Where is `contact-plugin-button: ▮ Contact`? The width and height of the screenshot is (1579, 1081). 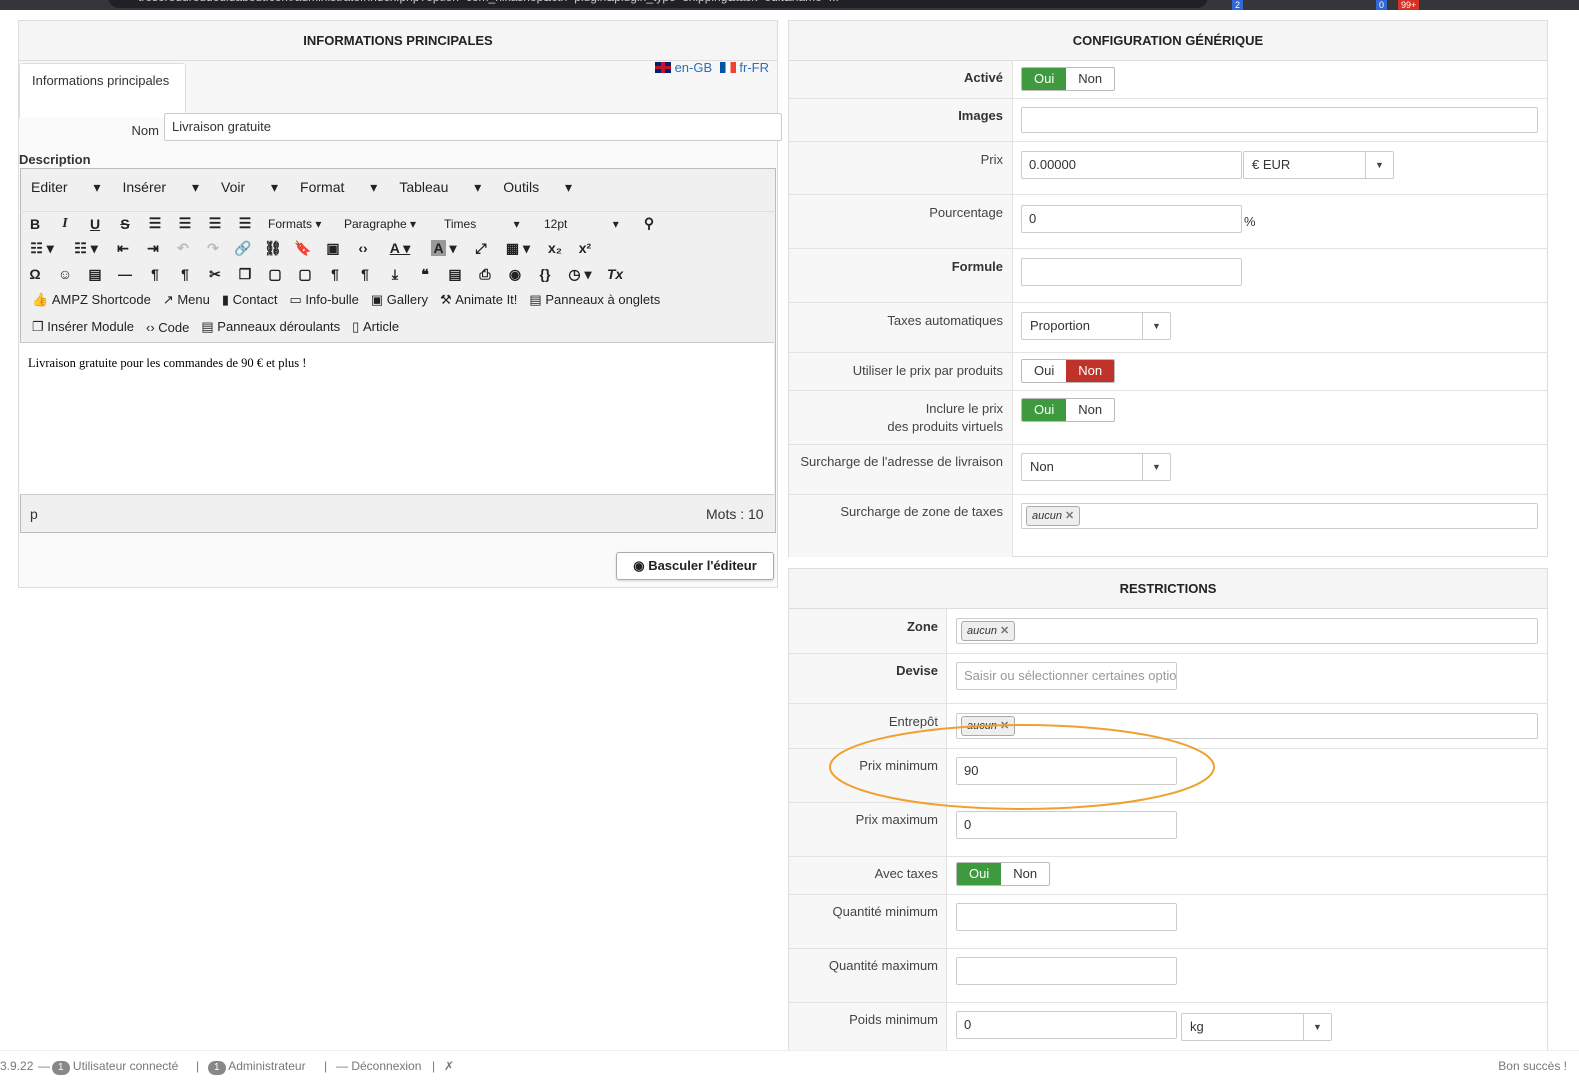
contact-plugin-button: ▮ Contact is located at coordinates (250, 300).